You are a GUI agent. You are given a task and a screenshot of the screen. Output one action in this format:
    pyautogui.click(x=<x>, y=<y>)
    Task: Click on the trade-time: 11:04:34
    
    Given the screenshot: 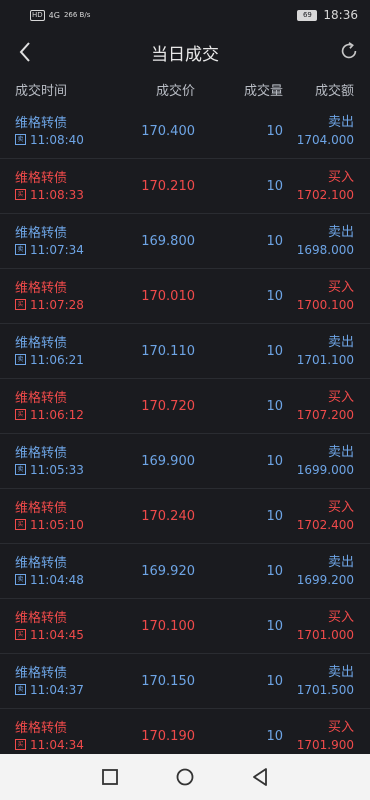 What is the action you would take?
    pyautogui.click(x=57, y=744)
    